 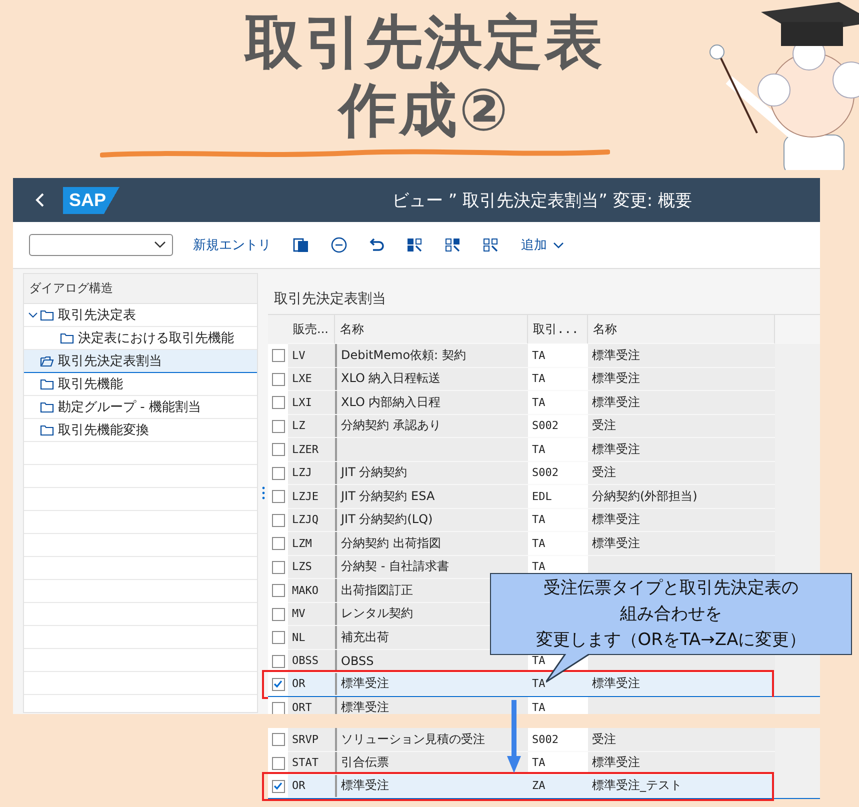 What do you see at coordinates (232, 245) in the screenshot?
I see `new-entry-button: 新規エントリ` at bounding box center [232, 245].